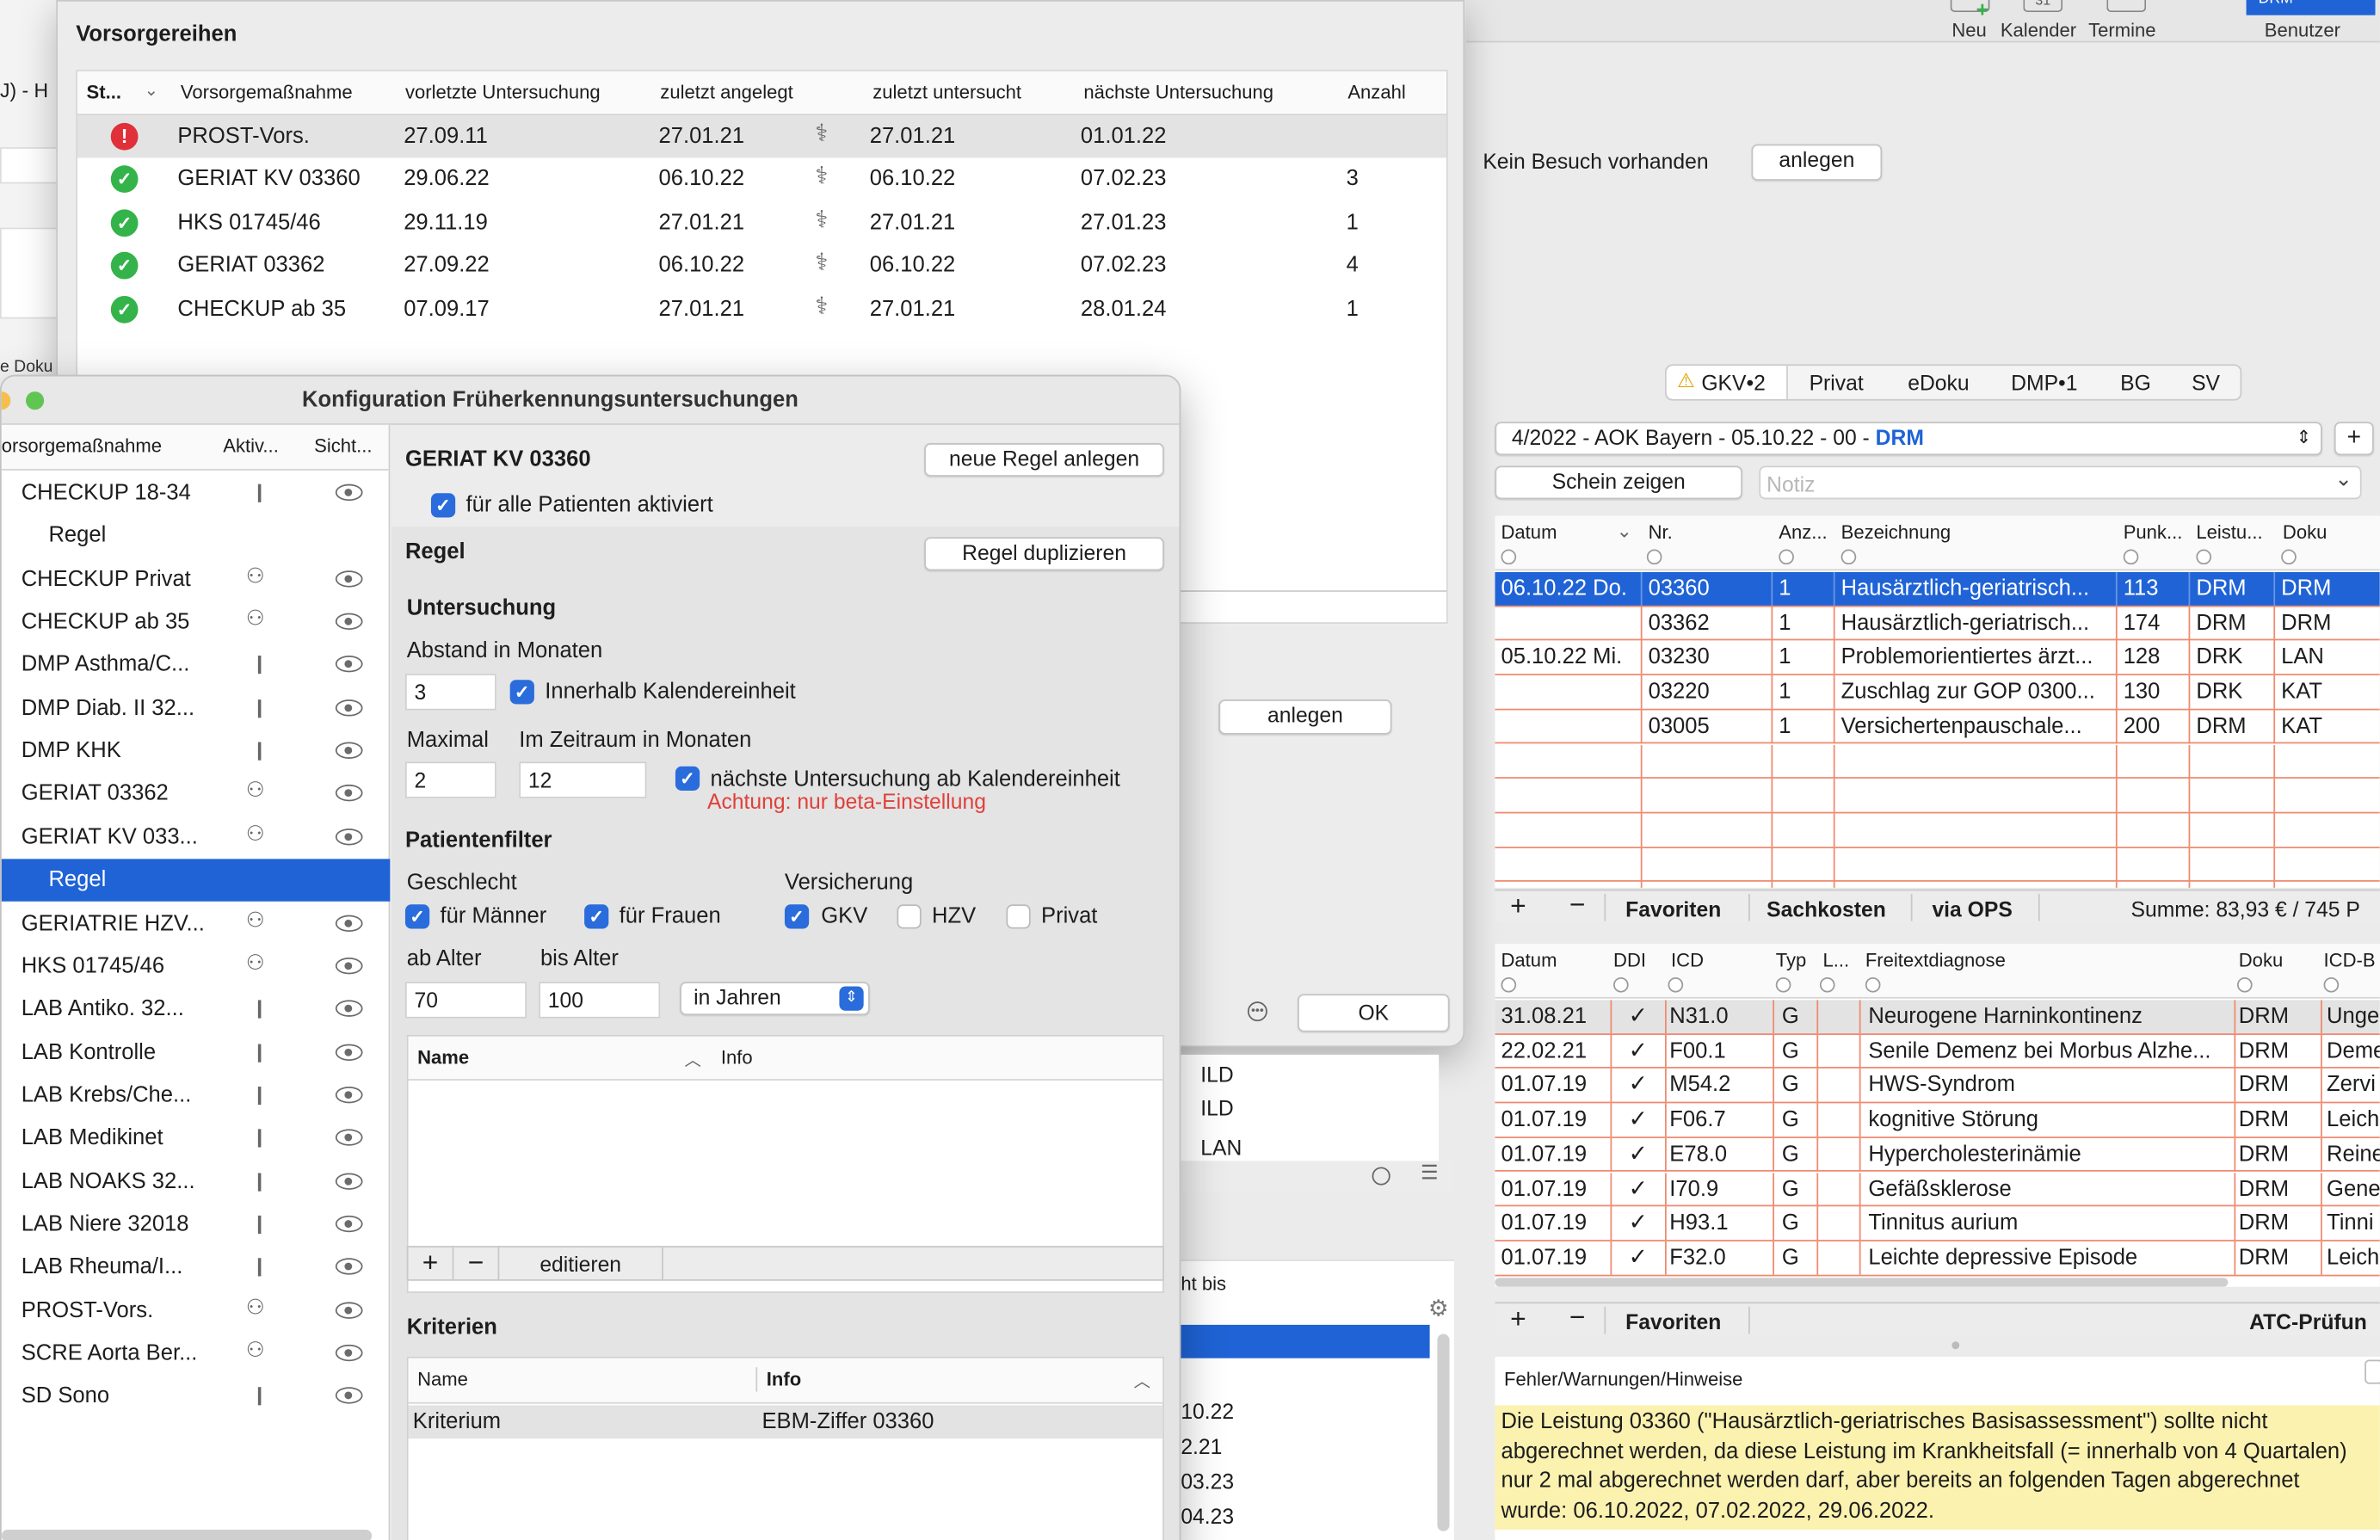 This screenshot has height=1540, width=2380. What do you see at coordinates (775, 999) in the screenshot?
I see `einheit-select: in Jahren ⇕` at bounding box center [775, 999].